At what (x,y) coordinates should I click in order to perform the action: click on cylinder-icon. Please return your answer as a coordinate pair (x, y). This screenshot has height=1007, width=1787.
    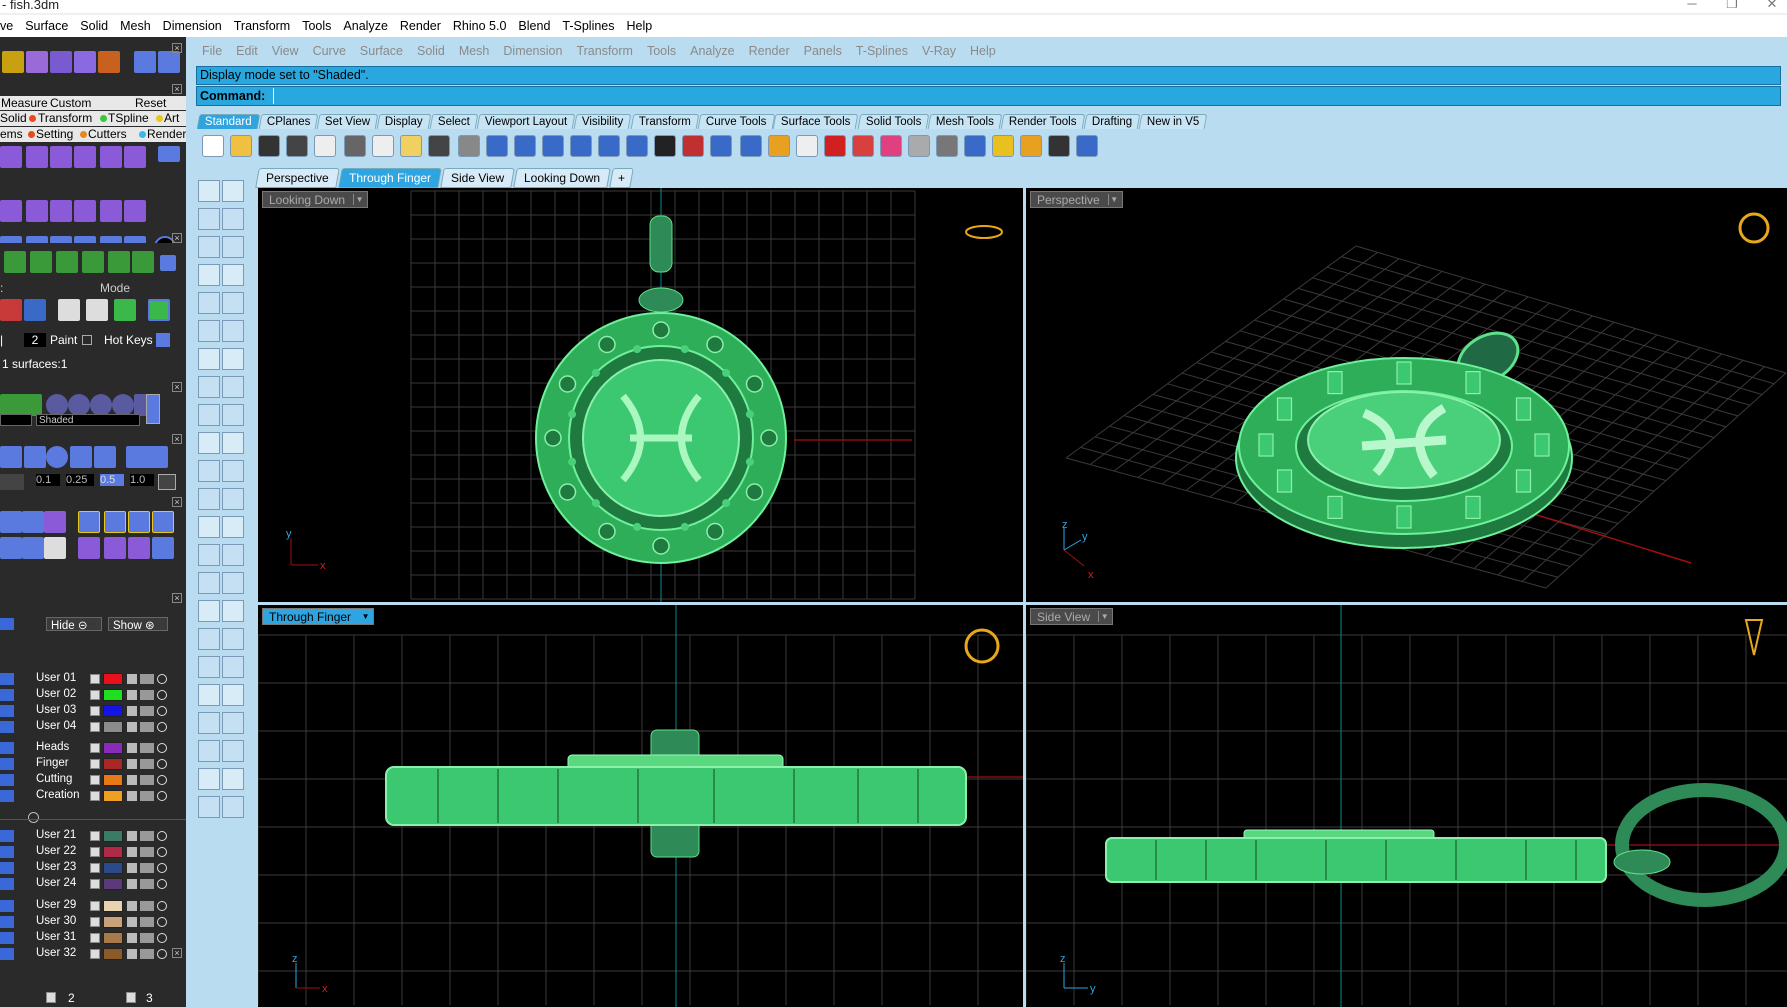
    Looking at the image, I should click on (111, 157).